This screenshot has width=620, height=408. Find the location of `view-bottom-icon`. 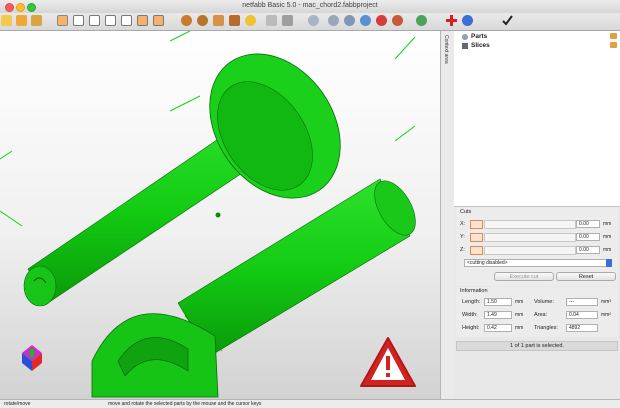

view-bottom-icon is located at coordinates (142, 20).